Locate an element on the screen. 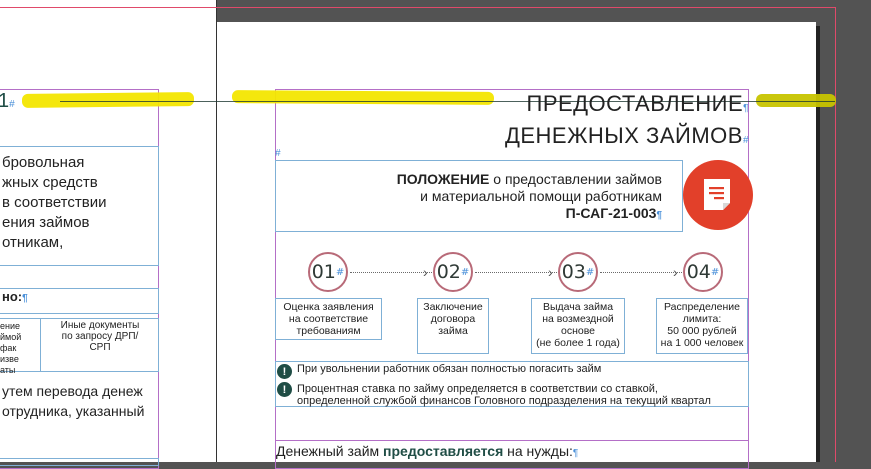 The image size is (871, 469). step-line: требованиям is located at coordinates (328, 331).